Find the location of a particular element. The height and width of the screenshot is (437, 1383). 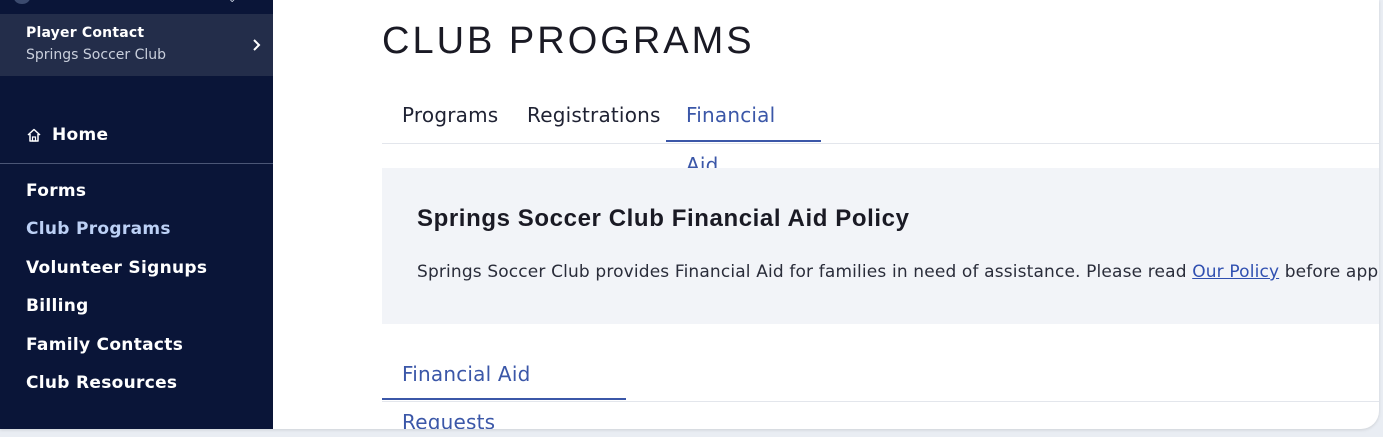

policy-heading: Springs Soccer Club Financial Aid Policy is located at coordinates (663, 218).